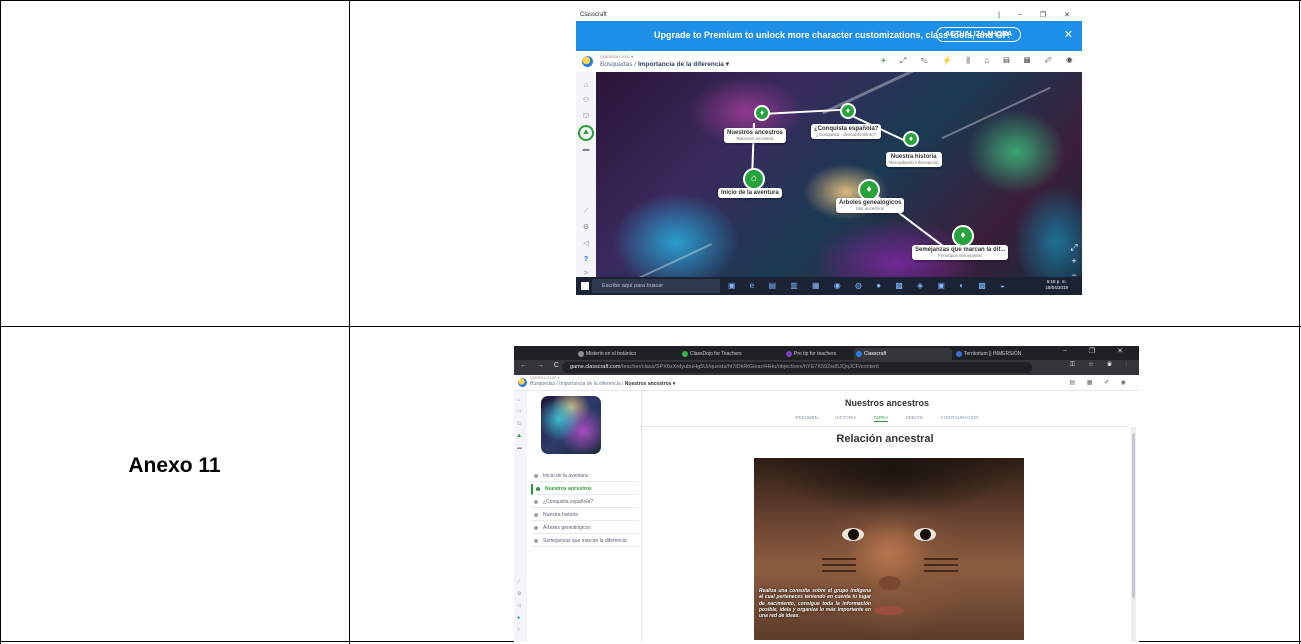  I want to click on url-host: game.classcraft.com, so click(595, 367).